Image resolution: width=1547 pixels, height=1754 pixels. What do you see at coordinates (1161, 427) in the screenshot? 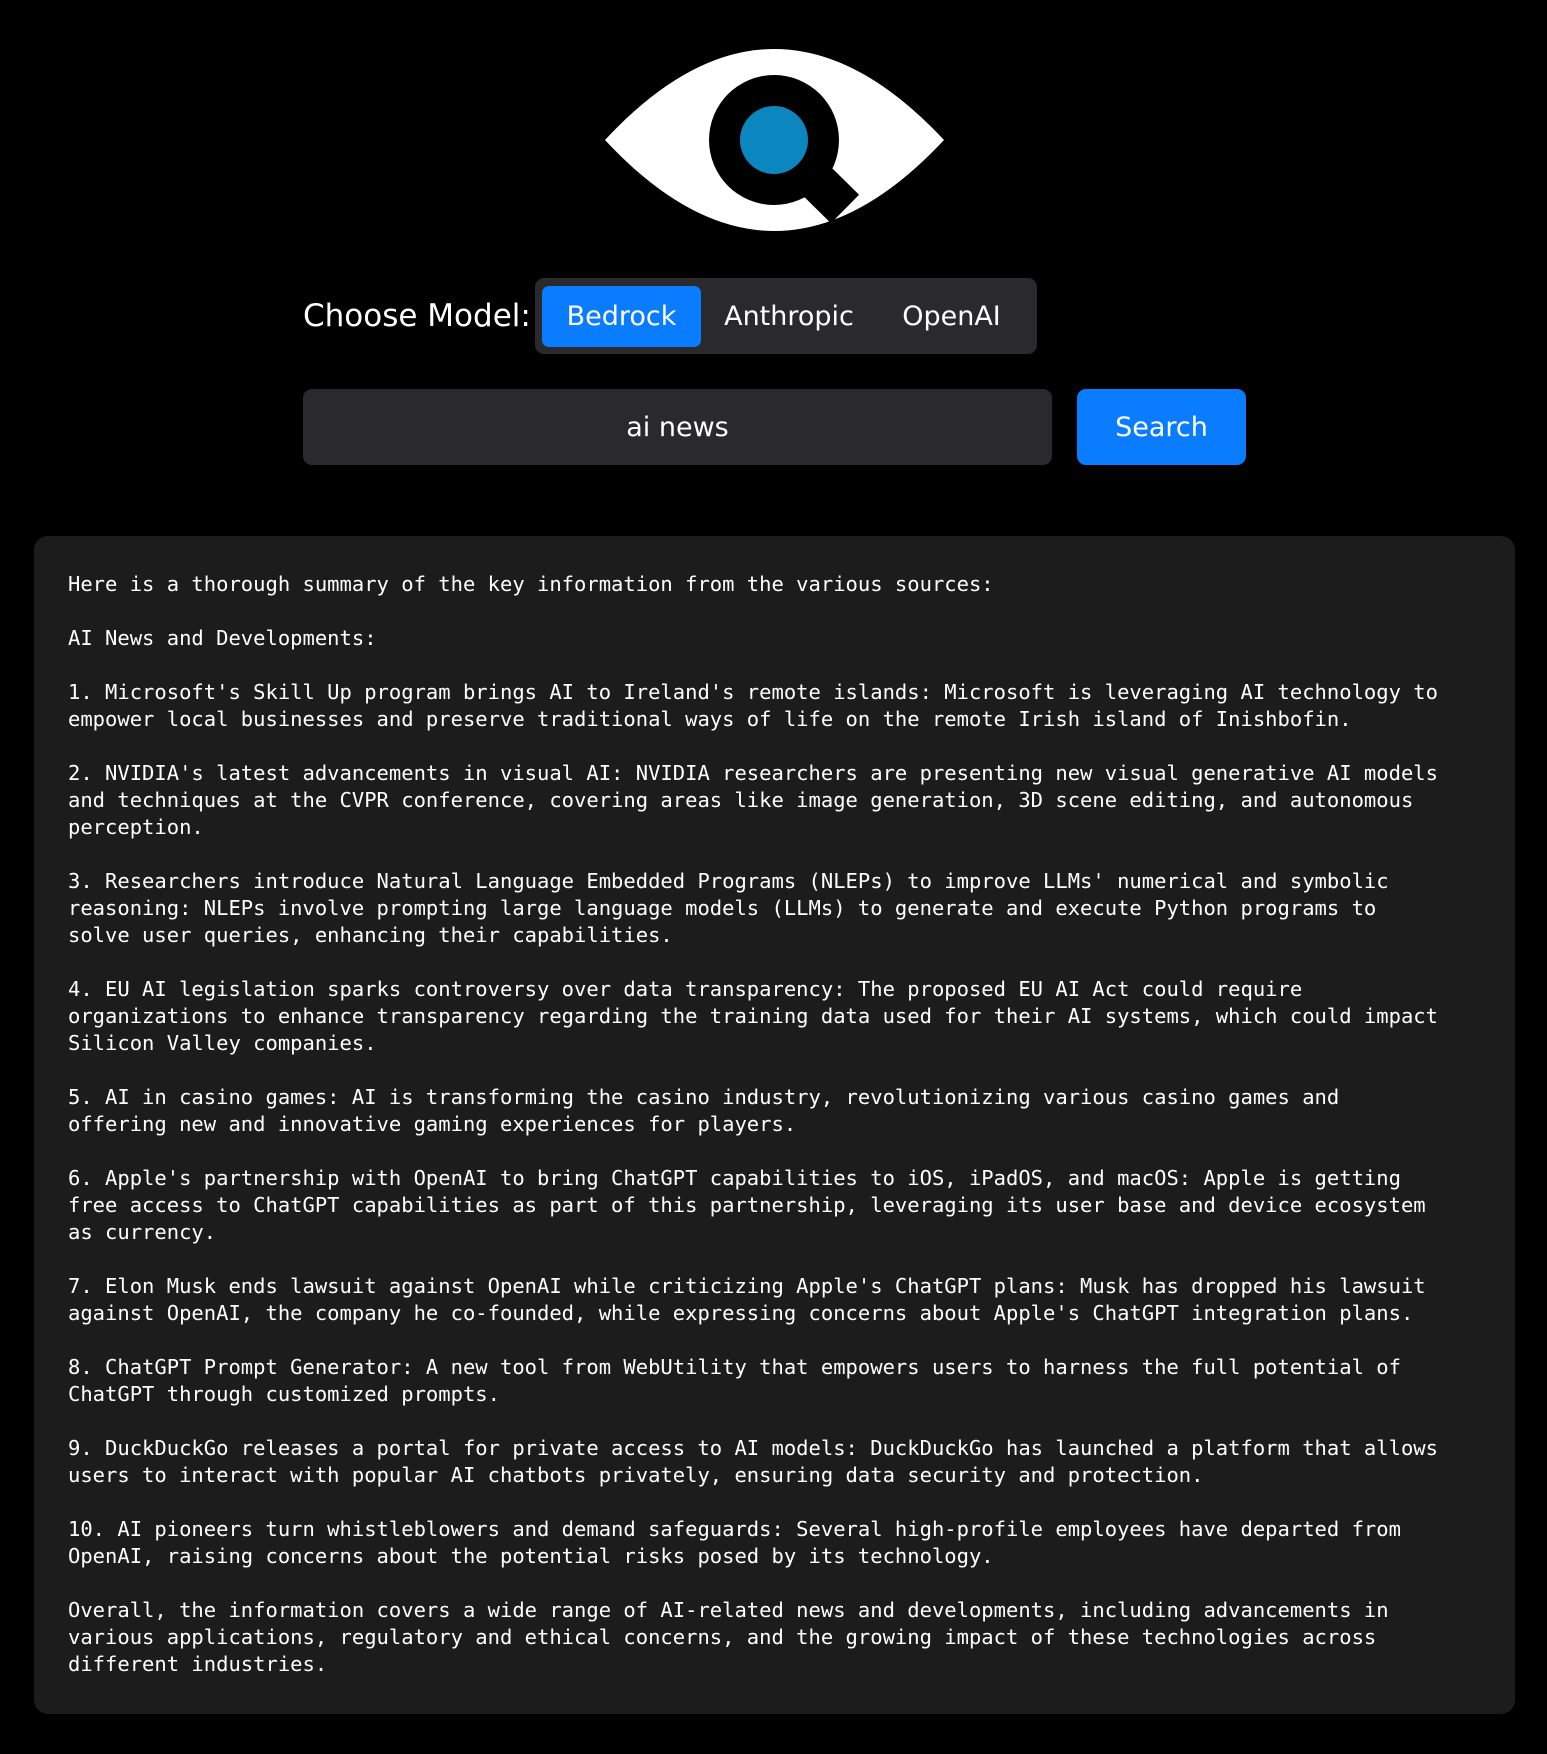
I see `search-button: Search` at bounding box center [1161, 427].